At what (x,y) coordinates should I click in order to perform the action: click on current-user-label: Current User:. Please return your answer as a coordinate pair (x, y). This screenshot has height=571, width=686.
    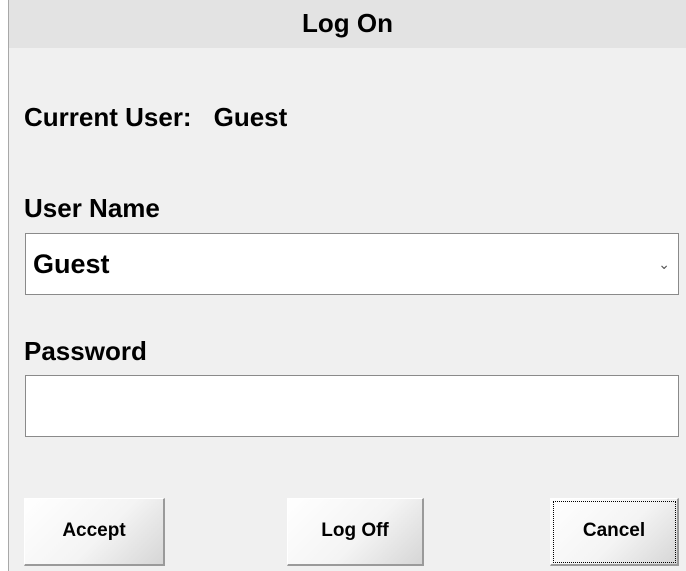
    Looking at the image, I should click on (108, 117).